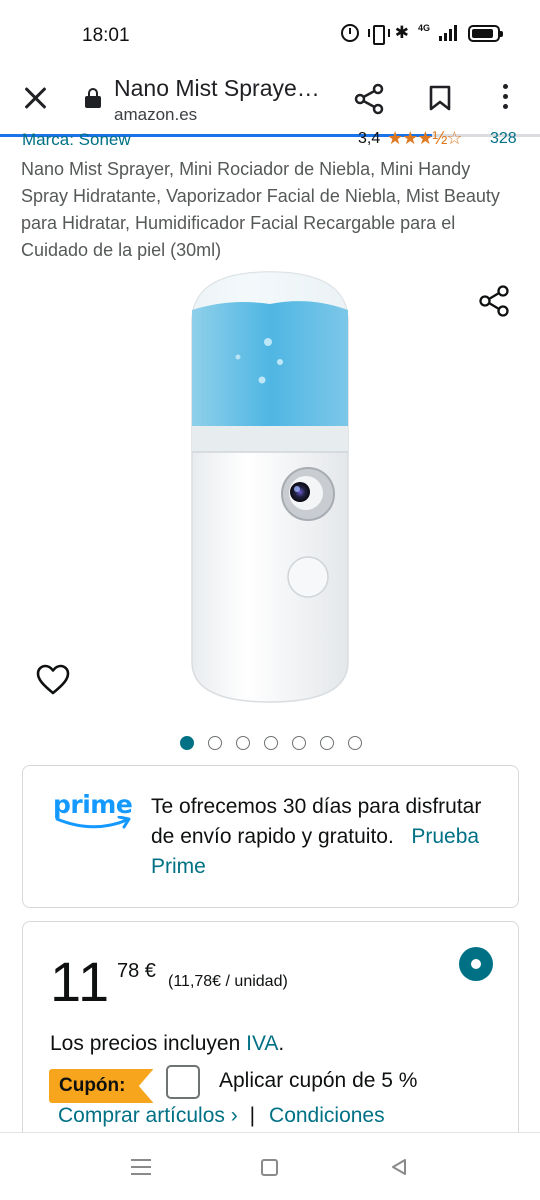 Image resolution: width=540 pixels, height=1200 pixels. Describe the element at coordinates (318, 1081) in the screenshot. I see `coupon-text: Aplicar cupón de 5 %` at that location.